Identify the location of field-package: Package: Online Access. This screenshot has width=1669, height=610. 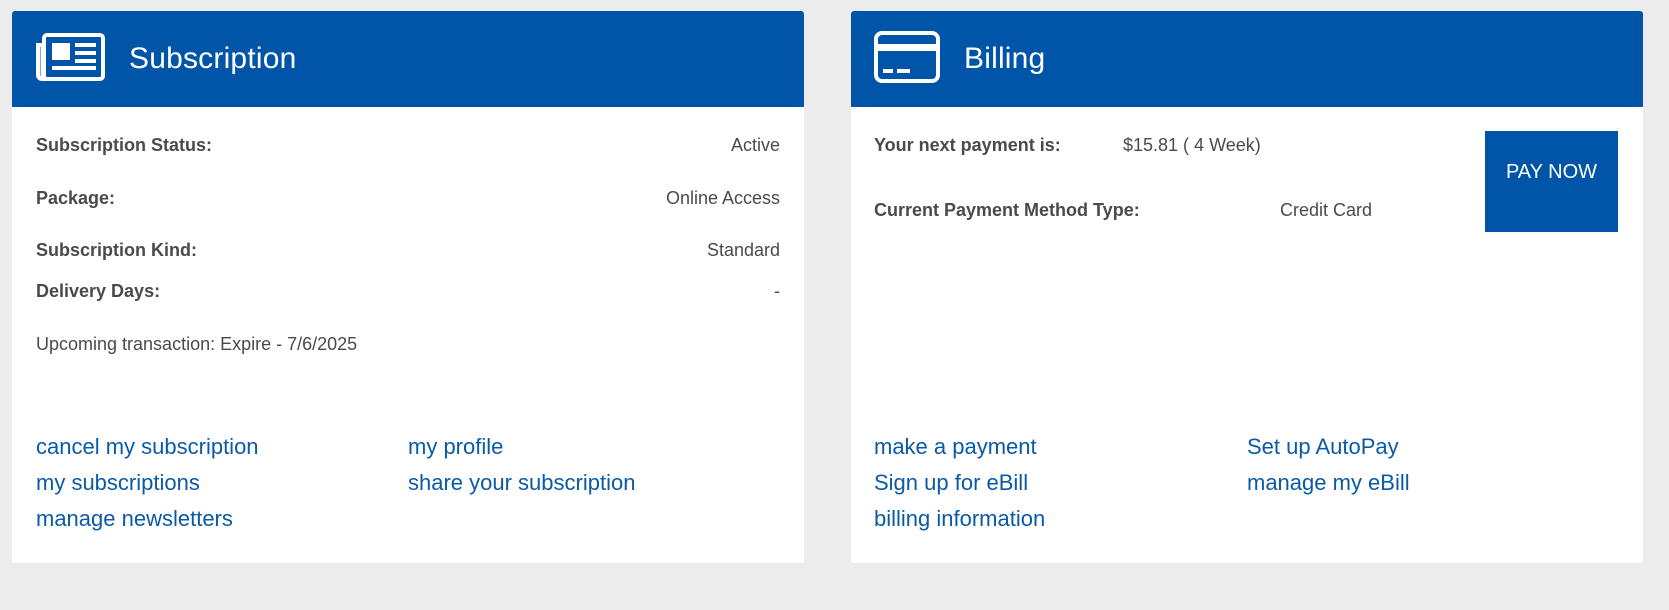
(408, 198).